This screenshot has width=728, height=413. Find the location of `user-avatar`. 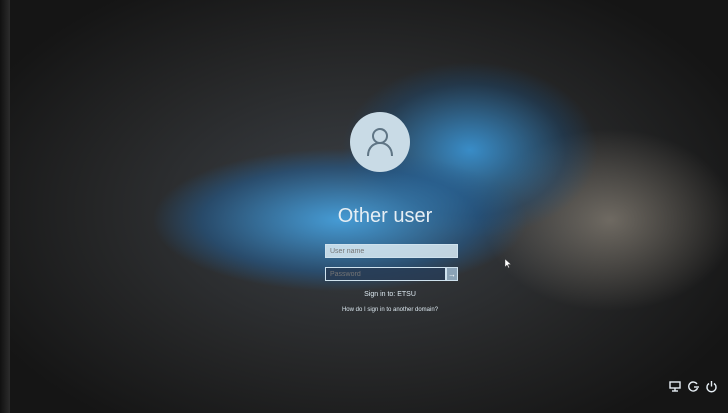

user-avatar is located at coordinates (380, 142).